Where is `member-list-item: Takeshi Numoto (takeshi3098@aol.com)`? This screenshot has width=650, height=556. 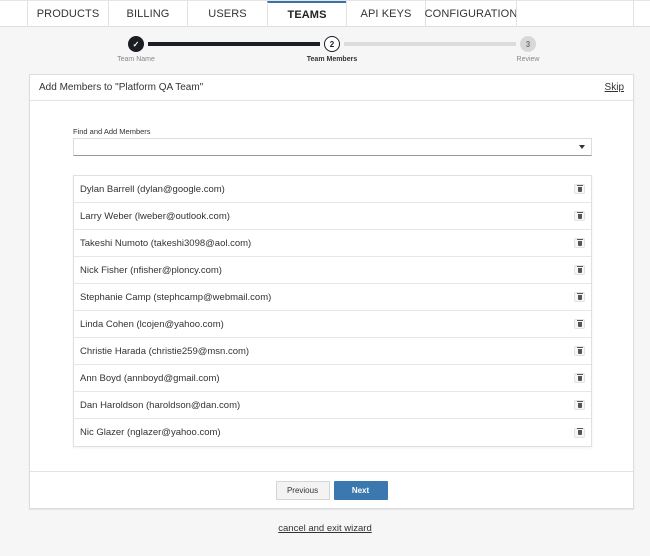 member-list-item: Takeshi Numoto (takeshi3098@aol.com) is located at coordinates (332, 243).